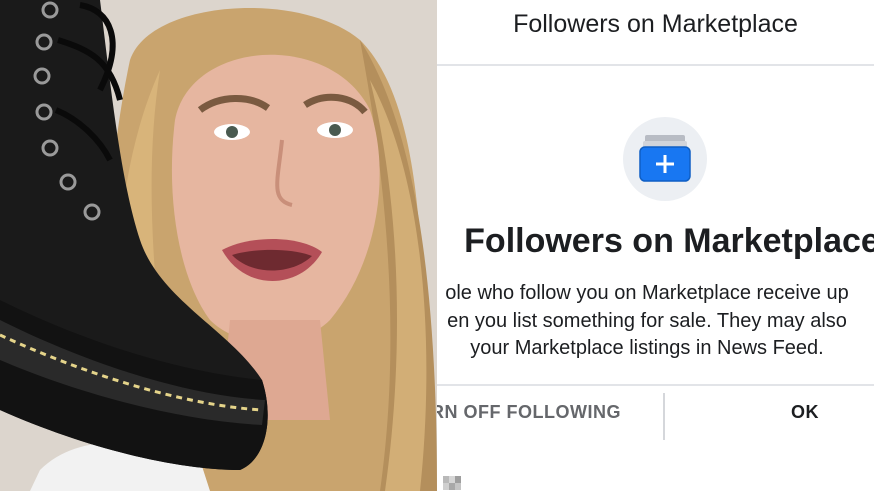  I want to click on marketplace-folder-add-icon, so click(665, 159).